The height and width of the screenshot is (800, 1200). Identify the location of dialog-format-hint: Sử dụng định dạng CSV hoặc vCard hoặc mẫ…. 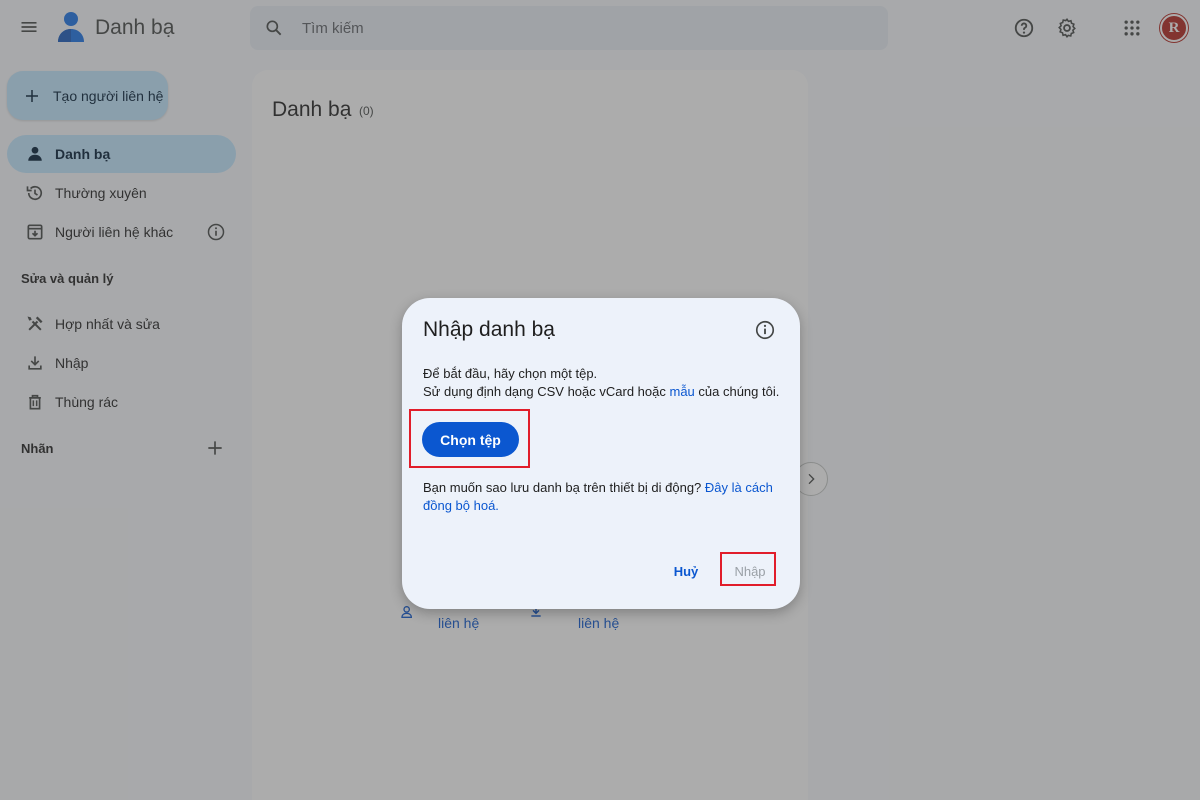
(601, 391).